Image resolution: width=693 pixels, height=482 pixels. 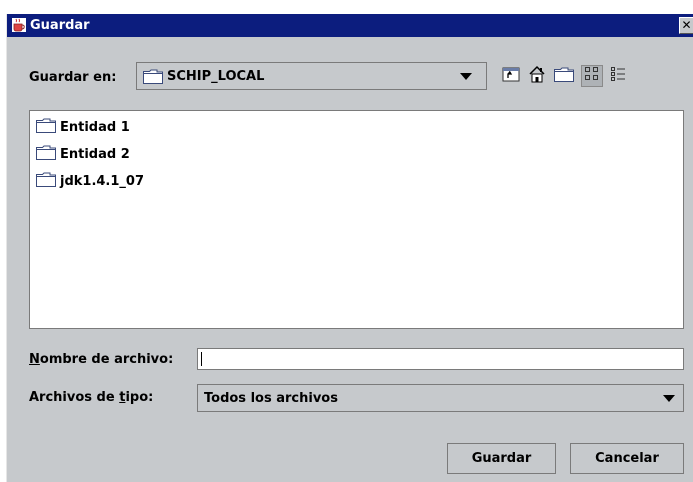 What do you see at coordinates (139, 397) in the screenshot?
I see `file-type-label-post: ipo:` at bounding box center [139, 397].